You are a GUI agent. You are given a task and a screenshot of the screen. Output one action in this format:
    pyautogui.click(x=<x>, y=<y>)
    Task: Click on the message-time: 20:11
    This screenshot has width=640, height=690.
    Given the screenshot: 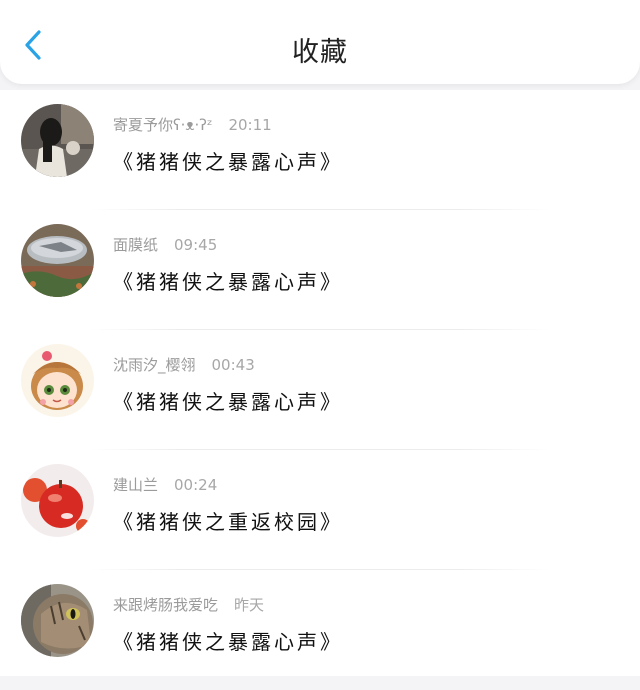 What is the action you would take?
    pyautogui.click(x=250, y=125)
    